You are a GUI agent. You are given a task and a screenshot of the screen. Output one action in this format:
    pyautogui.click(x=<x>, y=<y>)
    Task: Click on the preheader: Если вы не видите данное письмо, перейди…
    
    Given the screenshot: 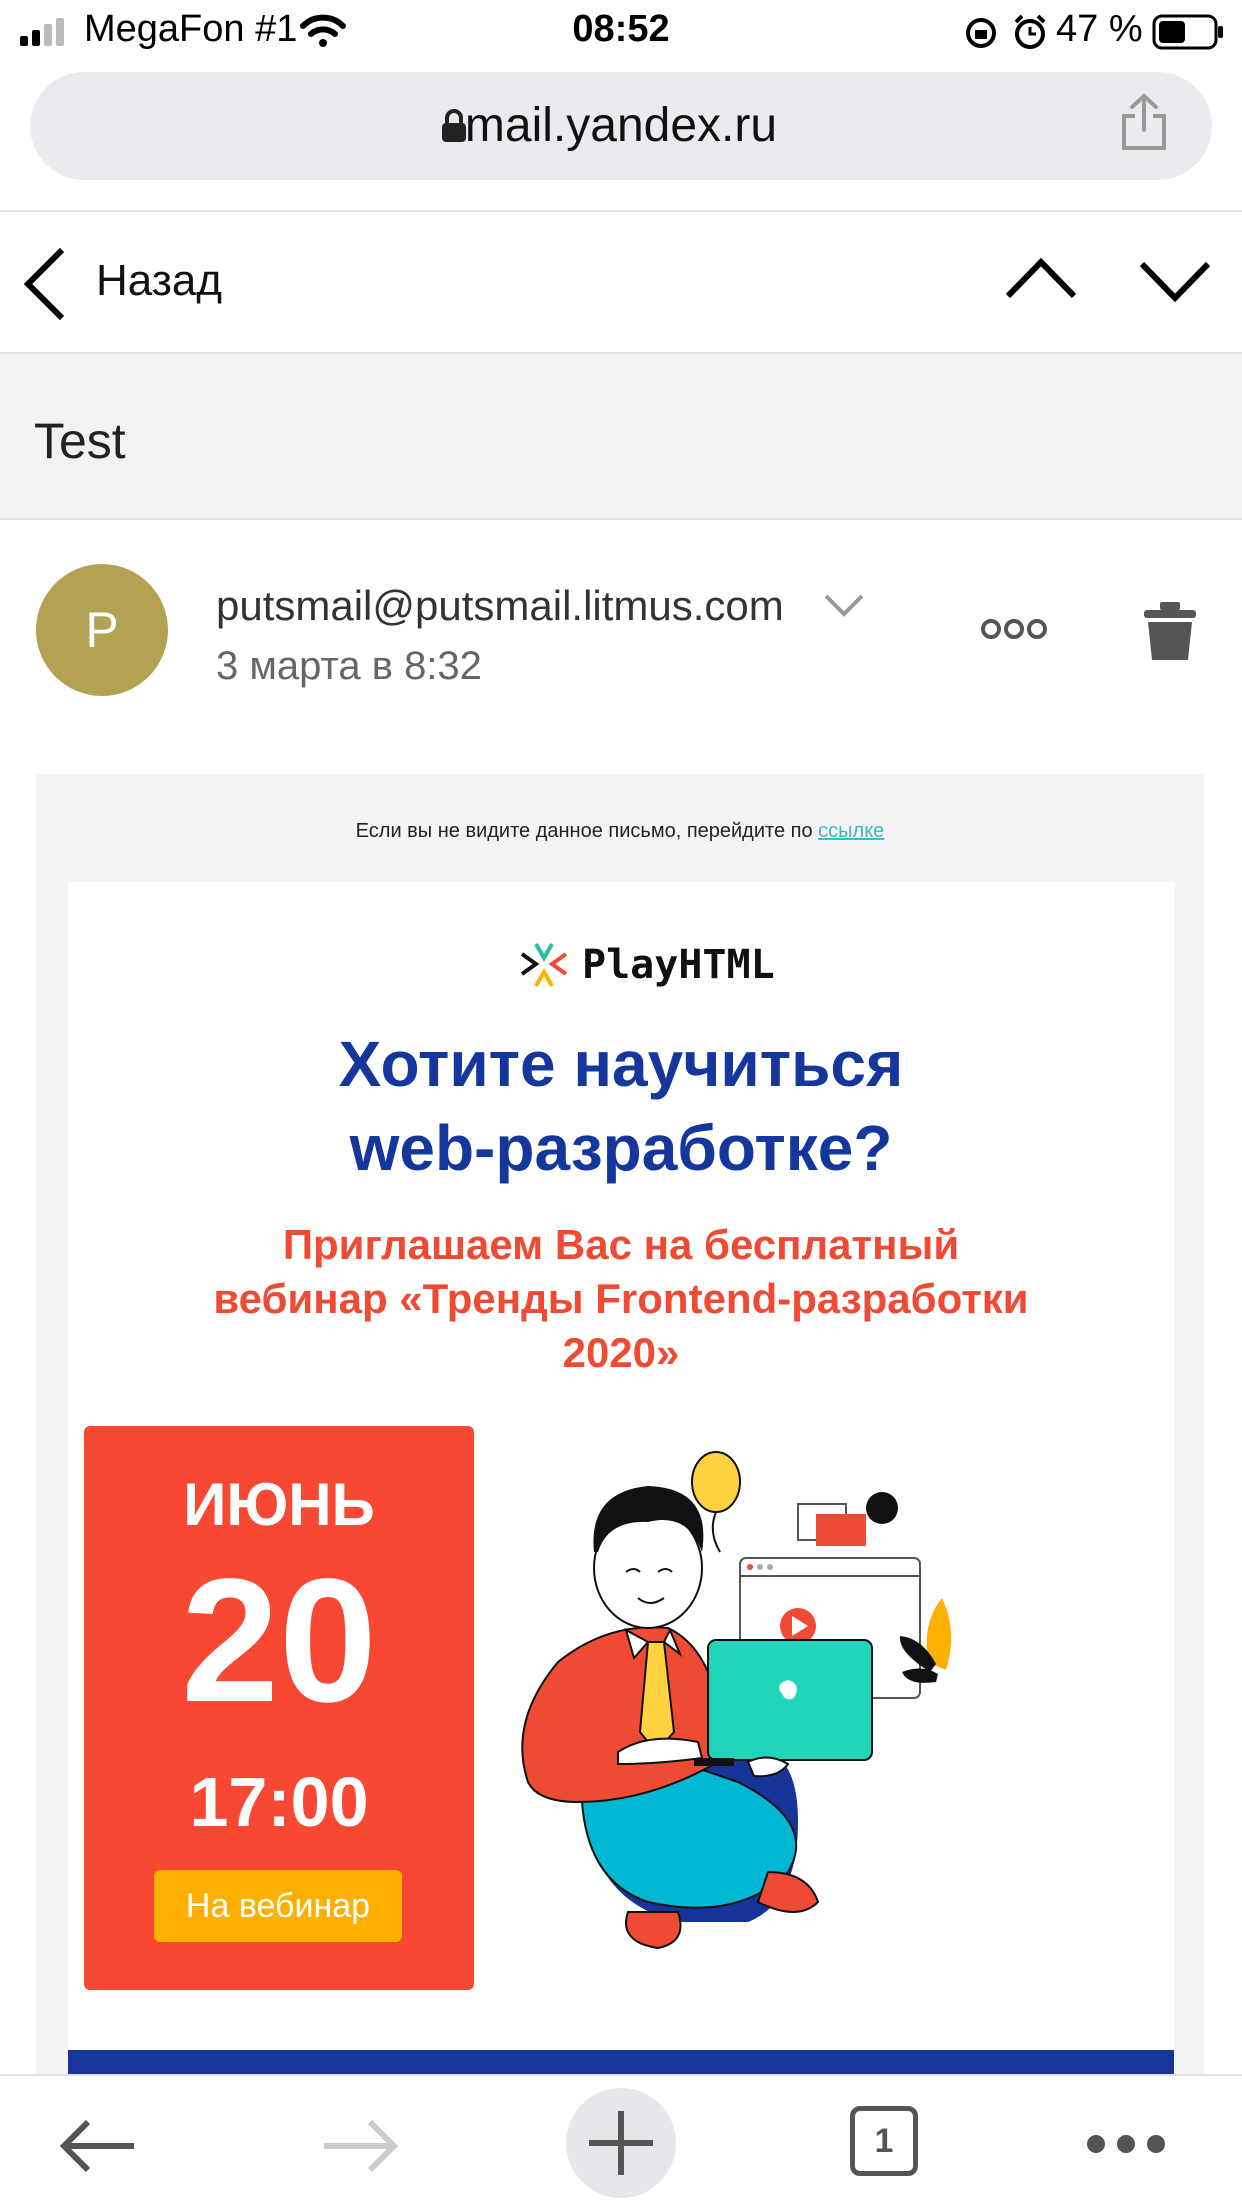 What is the action you would take?
    pyautogui.click(x=620, y=831)
    